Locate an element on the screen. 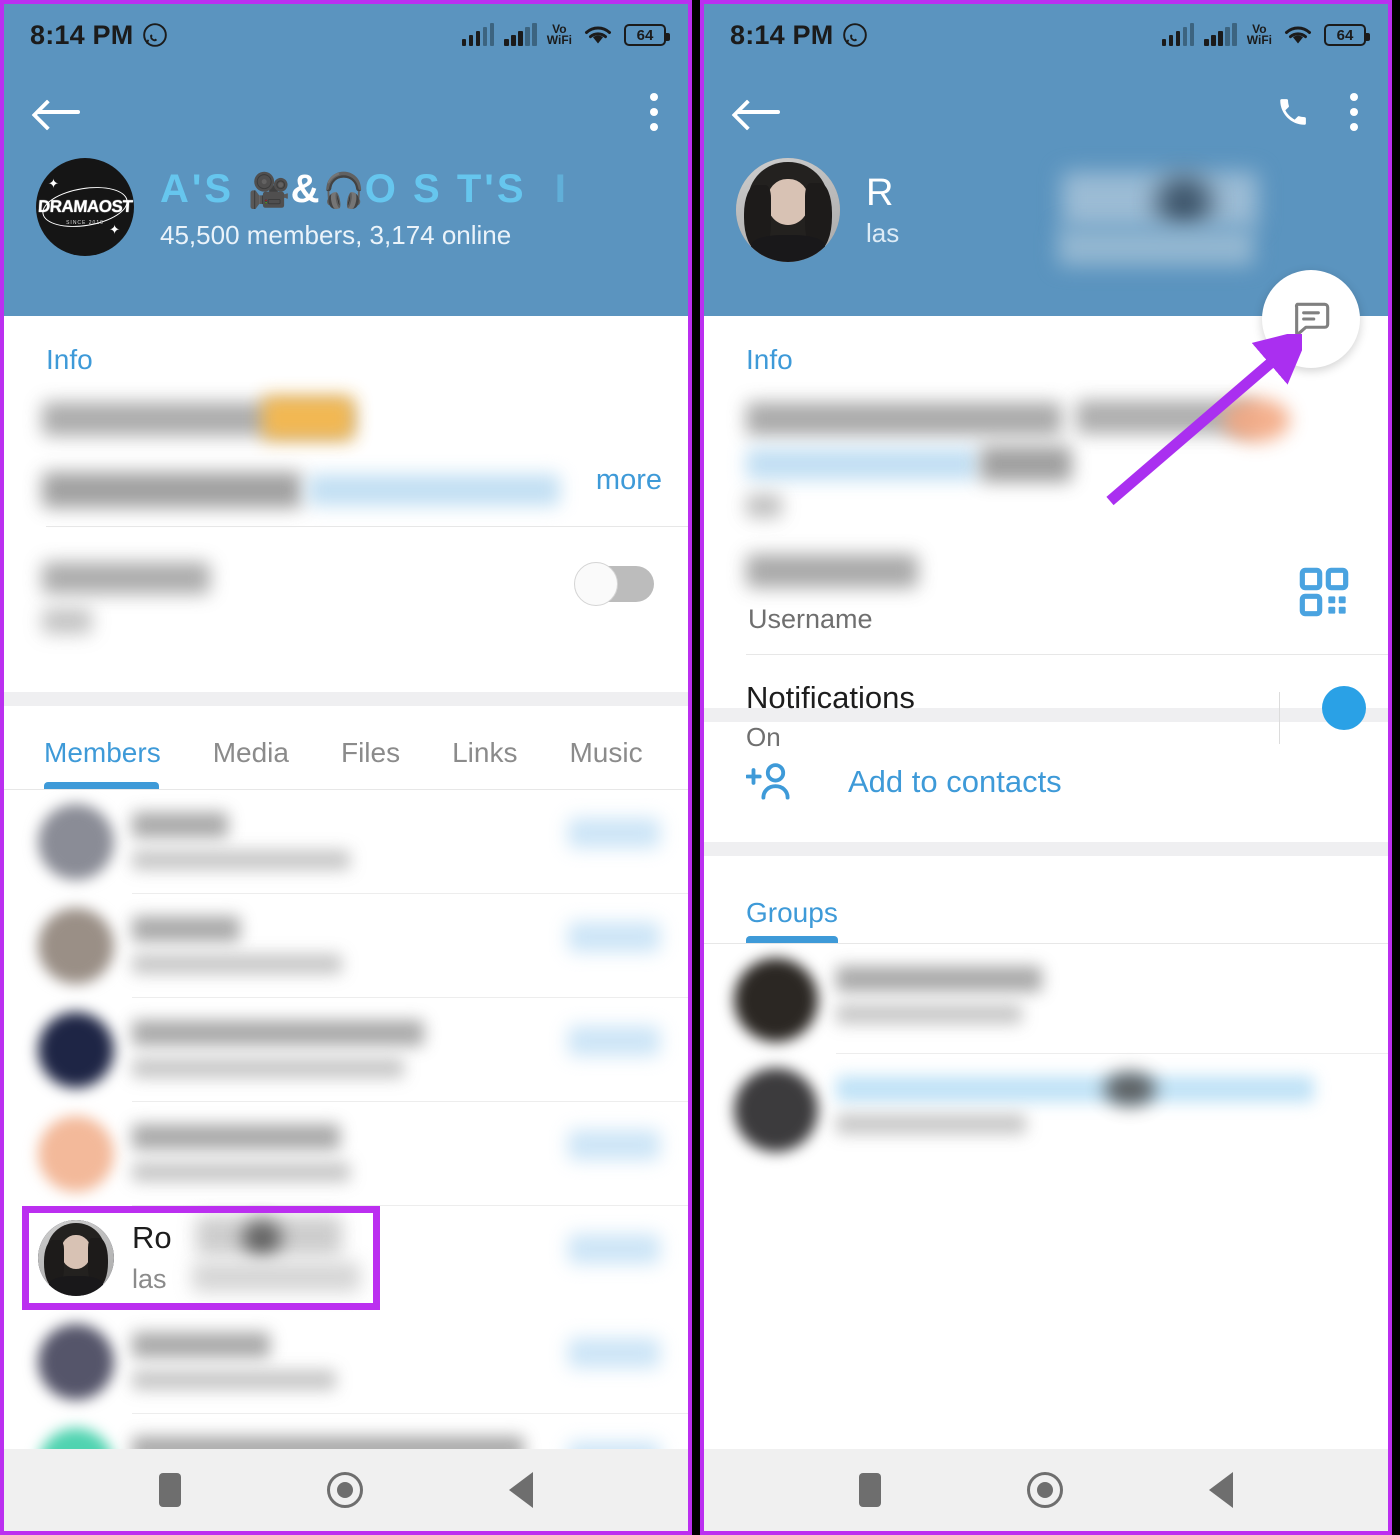 The height and width of the screenshot is (1535, 1400). vowifi-icon: Vo WiFi is located at coordinates (1259, 34).